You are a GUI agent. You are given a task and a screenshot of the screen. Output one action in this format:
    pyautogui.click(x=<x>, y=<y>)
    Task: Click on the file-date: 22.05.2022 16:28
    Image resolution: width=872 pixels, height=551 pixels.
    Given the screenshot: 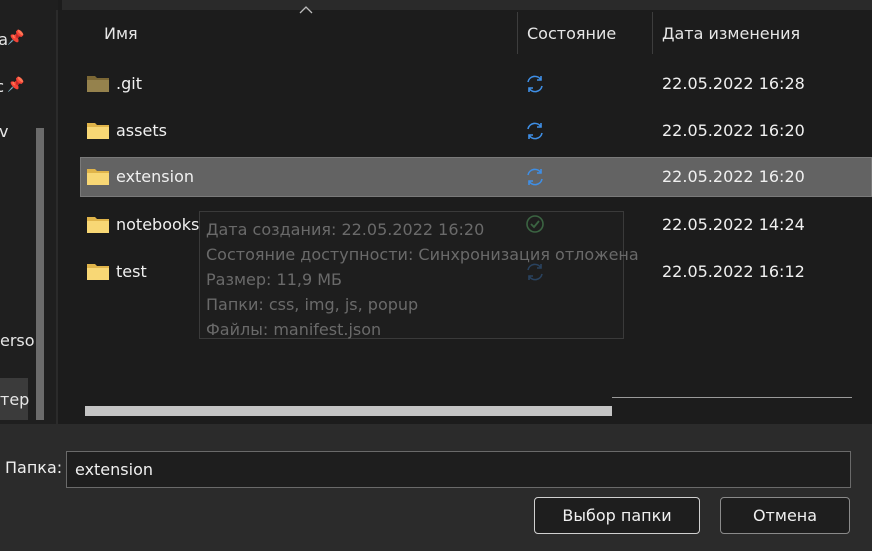 What is the action you would take?
    pyautogui.click(x=733, y=83)
    